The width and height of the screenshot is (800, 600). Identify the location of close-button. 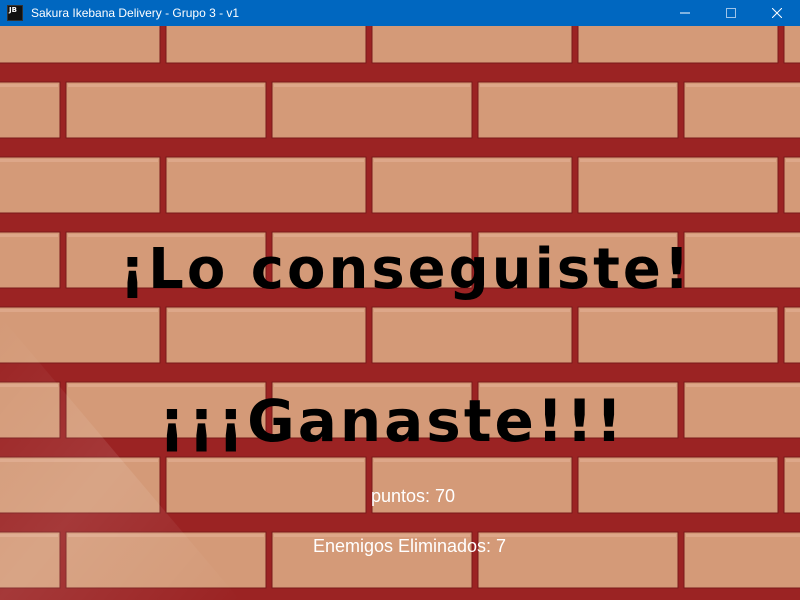
(777, 13).